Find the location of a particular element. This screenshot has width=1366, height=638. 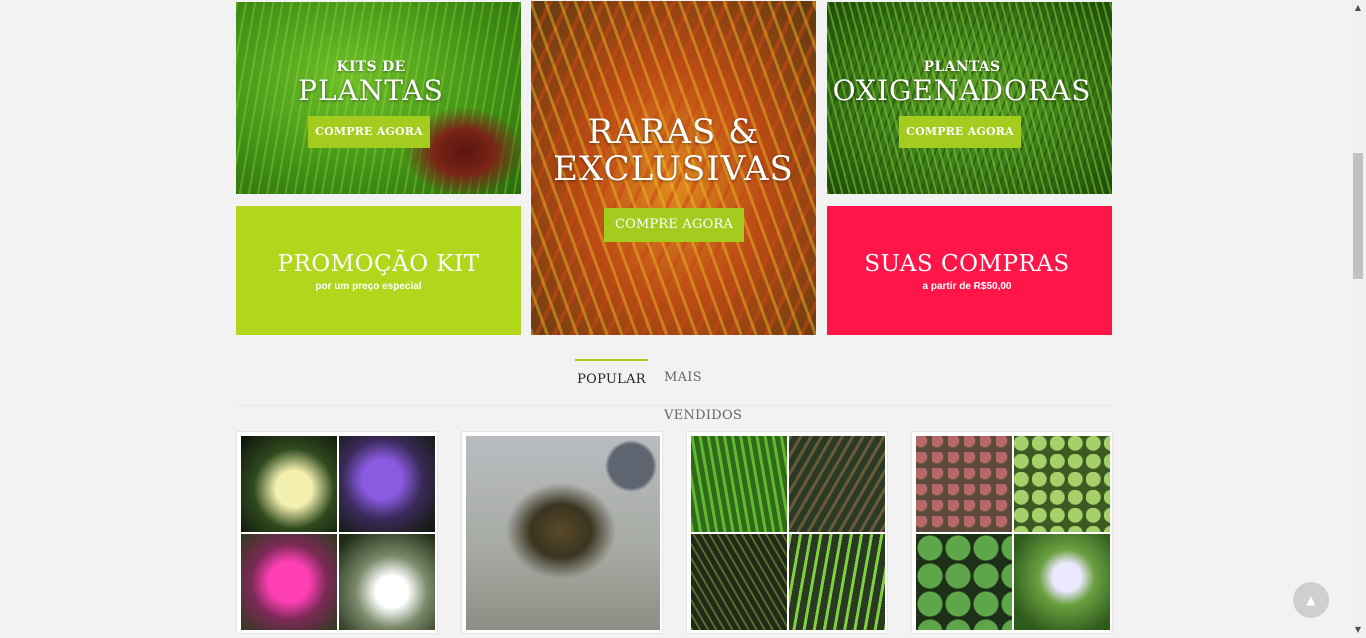

banner-suas-compras: SUAS COMPRAS a partir de R$50,00 is located at coordinates (969, 270).